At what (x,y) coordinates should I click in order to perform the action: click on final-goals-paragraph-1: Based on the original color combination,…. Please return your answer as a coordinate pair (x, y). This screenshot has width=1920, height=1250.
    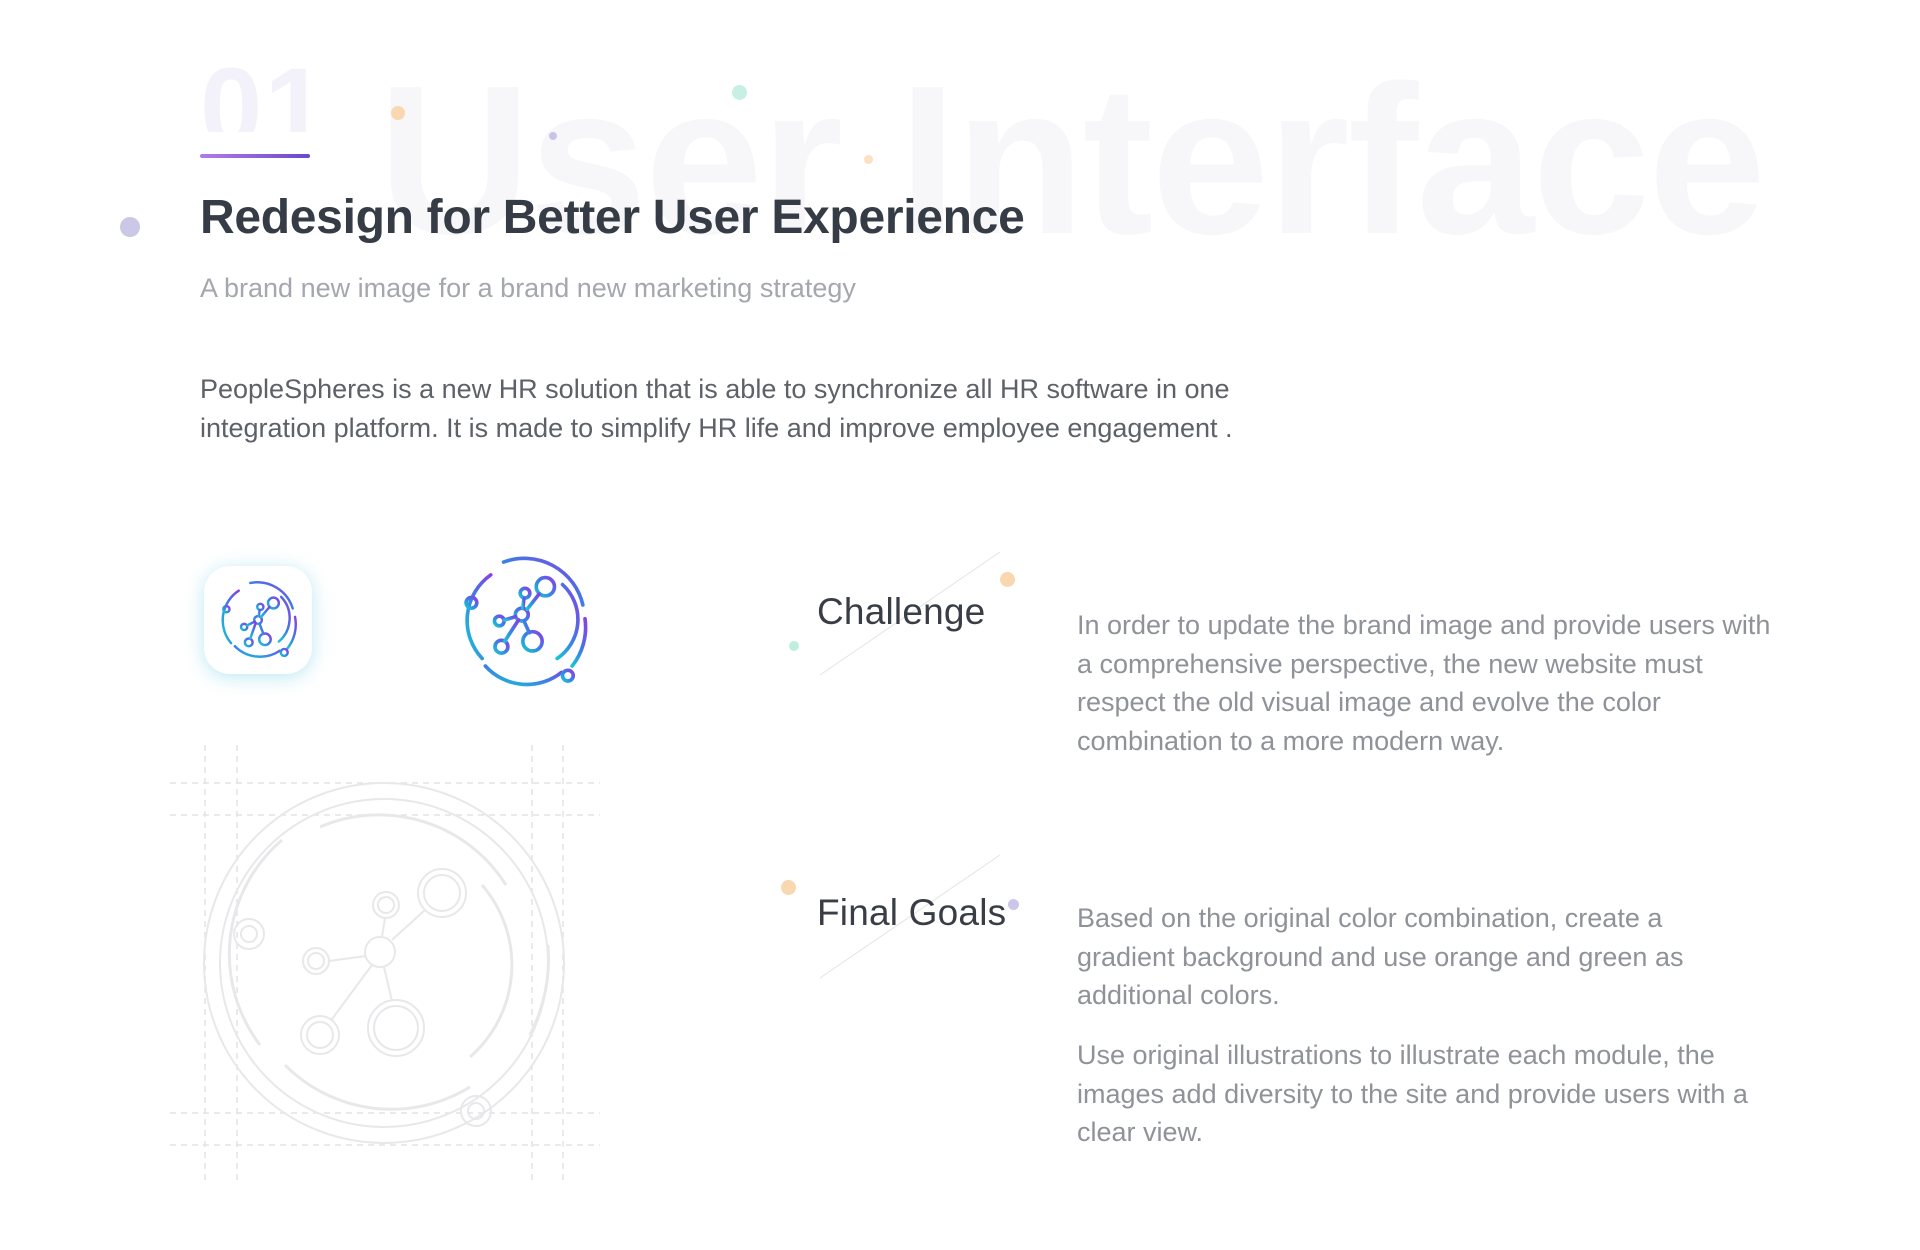
    Looking at the image, I should click on (1380, 956).